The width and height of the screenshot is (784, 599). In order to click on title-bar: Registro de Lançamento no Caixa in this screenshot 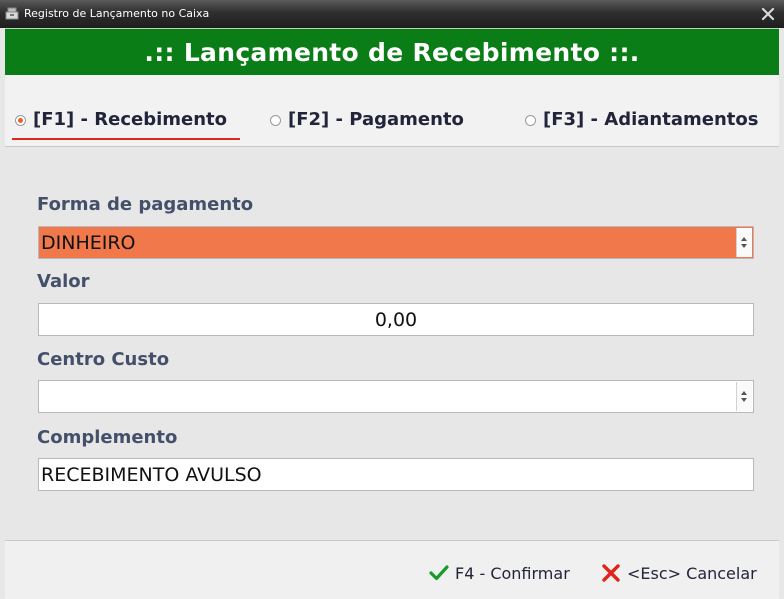, I will do `click(392, 14)`.